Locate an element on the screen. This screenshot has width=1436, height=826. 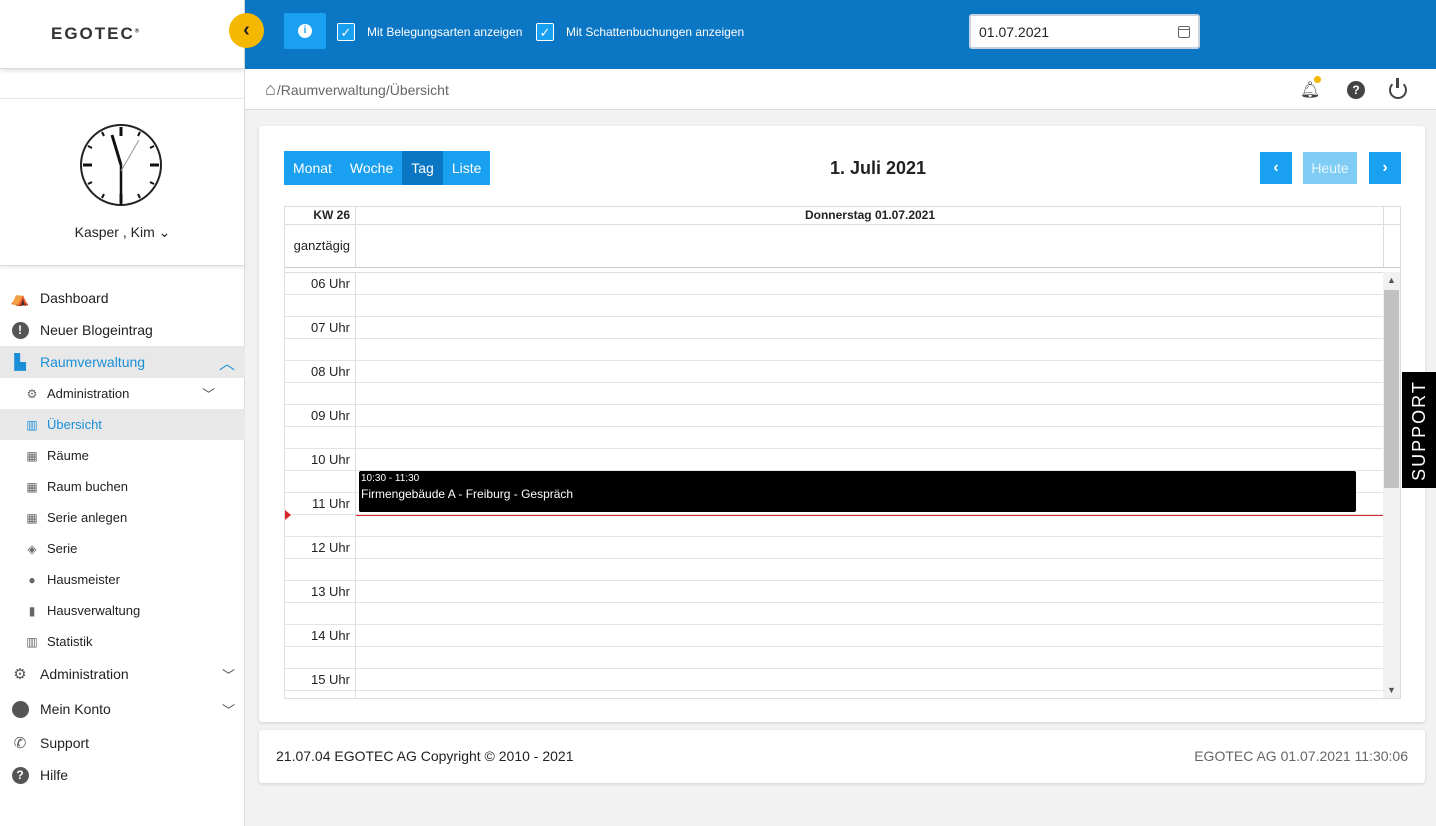
prev-button: ‹ is located at coordinates (1276, 168).